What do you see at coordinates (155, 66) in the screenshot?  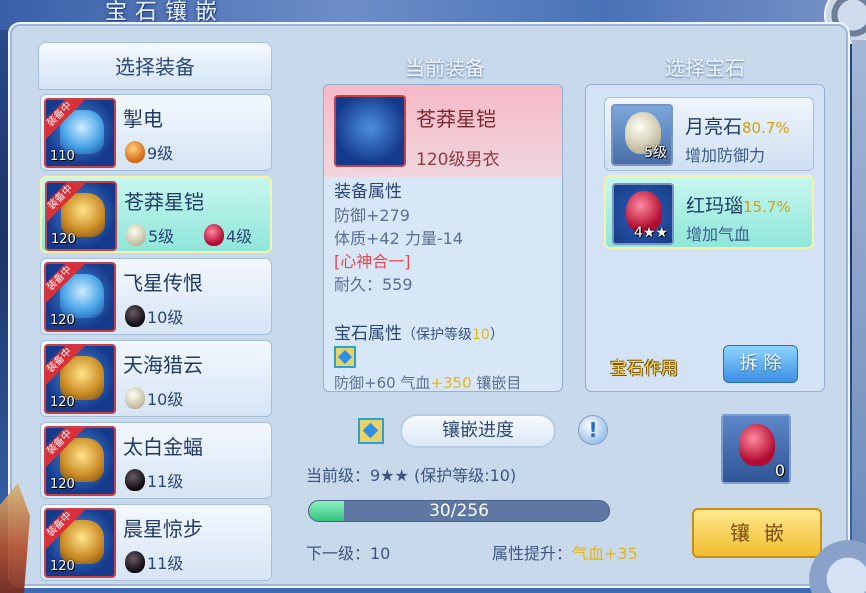 I see `equipment-header: 选择装备` at bounding box center [155, 66].